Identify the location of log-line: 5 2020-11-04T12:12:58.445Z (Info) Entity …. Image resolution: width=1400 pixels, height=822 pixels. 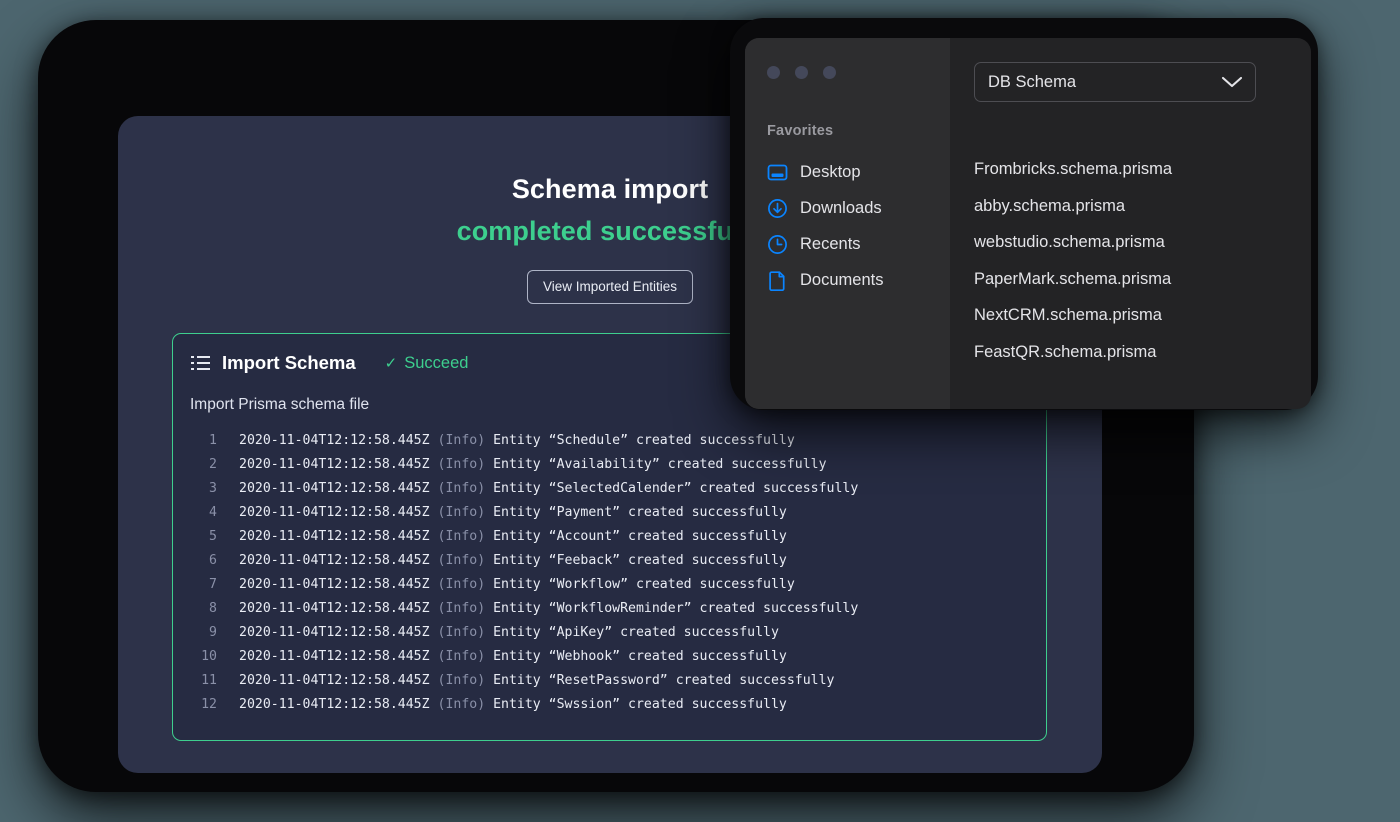
(614, 537).